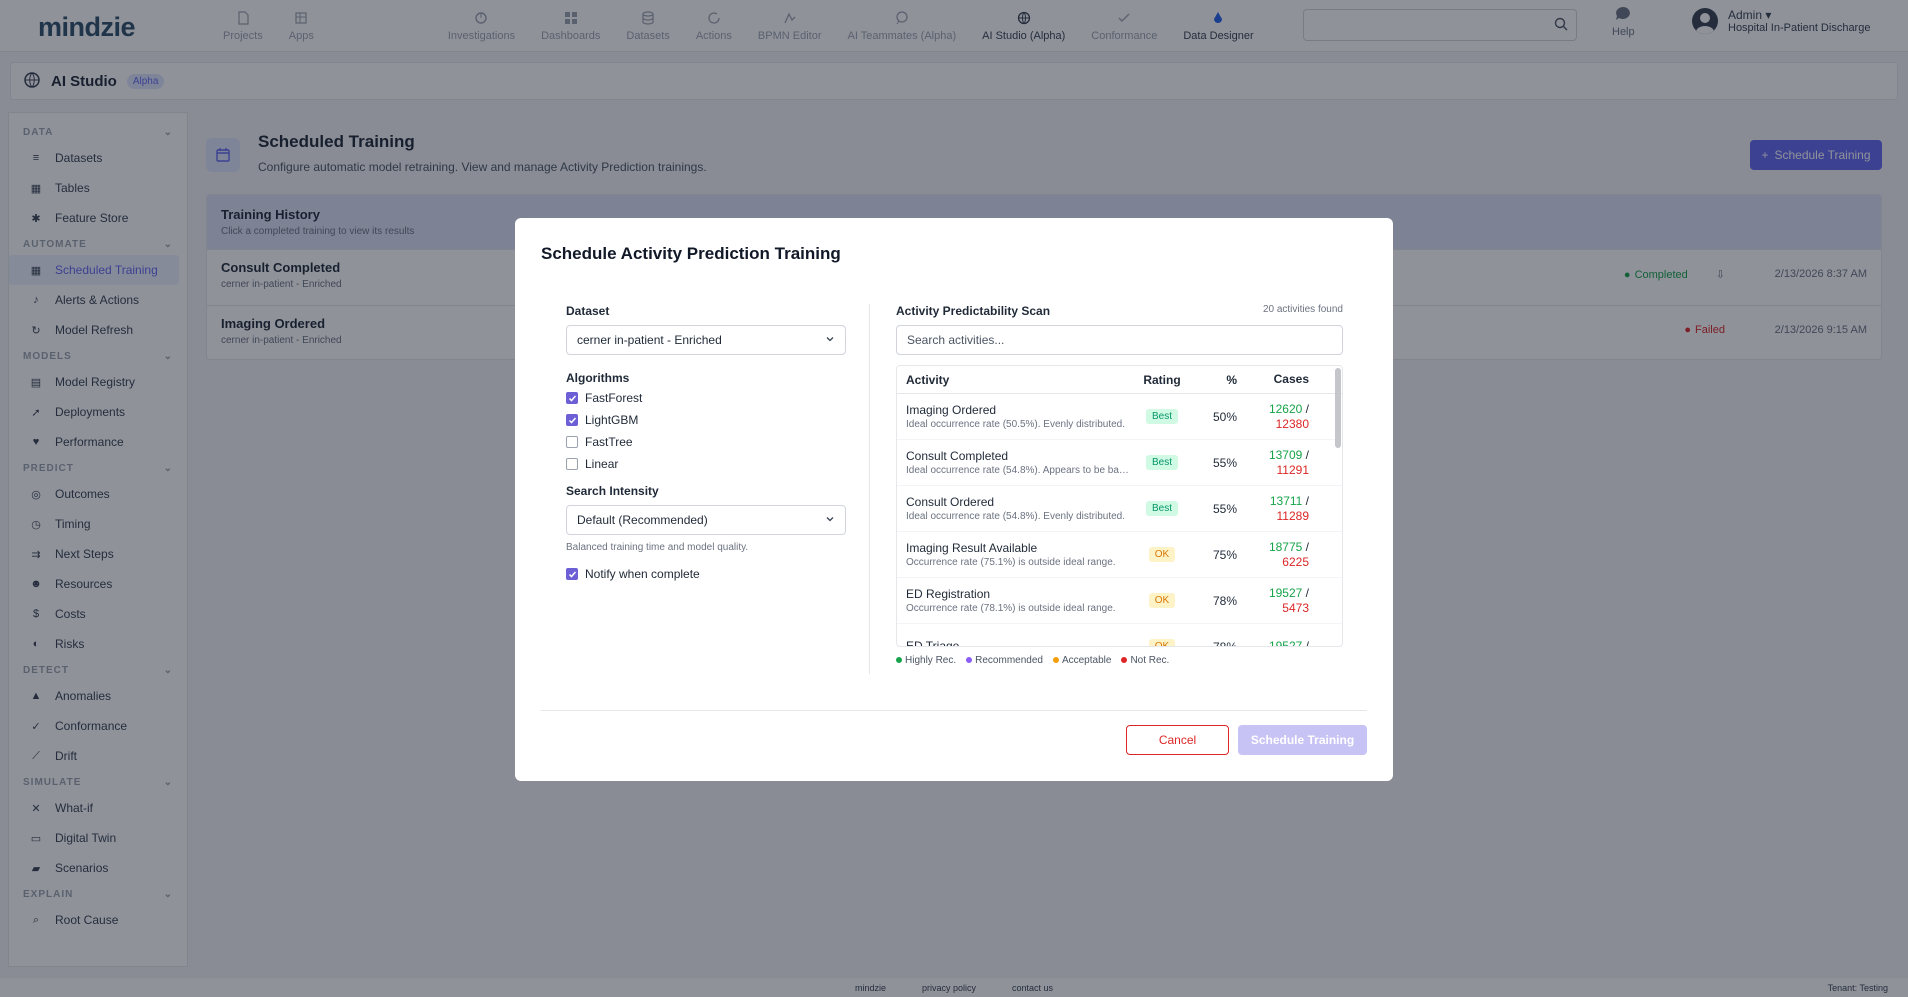 The image size is (1908, 997). I want to click on cases-positive: 13711, so click(1286, 500).